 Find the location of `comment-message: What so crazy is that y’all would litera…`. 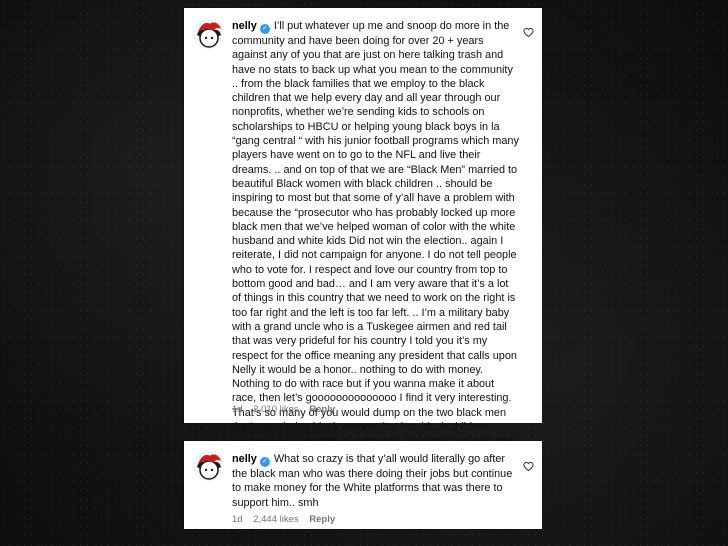

comment-message: What so crazy is that y’all would litera… is located at coordinates (372, 481).